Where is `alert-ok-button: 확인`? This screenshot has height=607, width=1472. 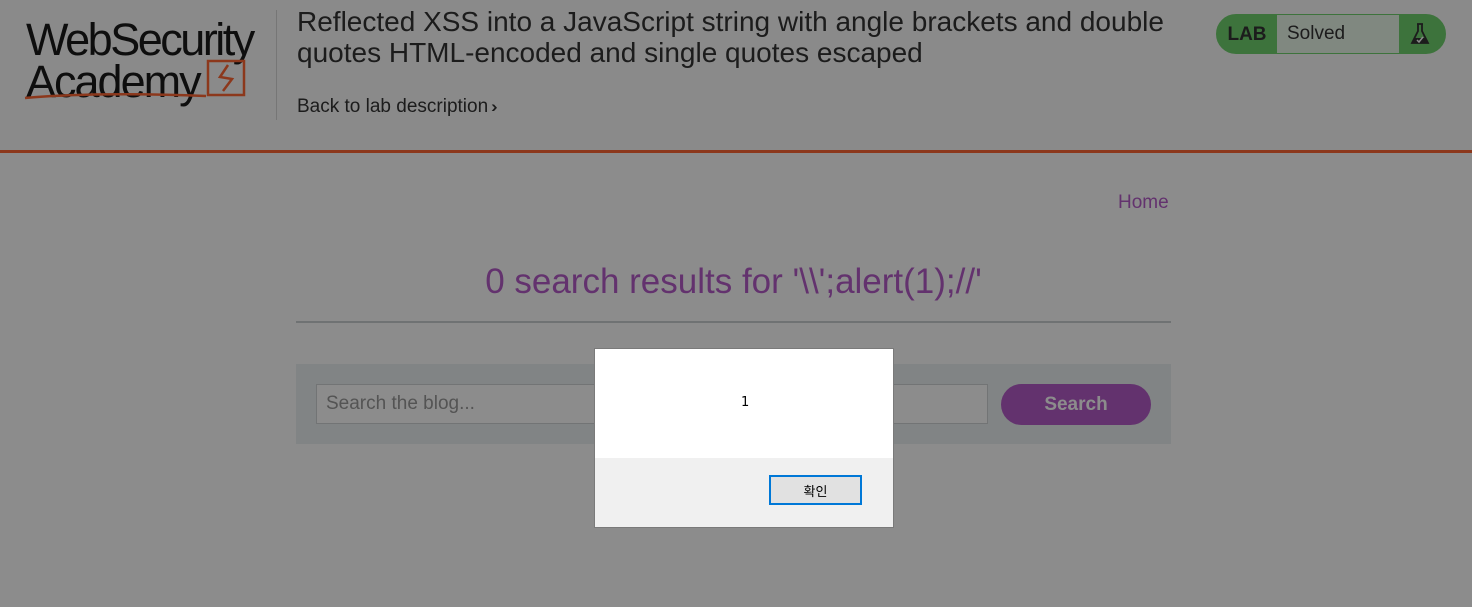 alert-ok-button: 확인 is located at coordinates (815, 490).